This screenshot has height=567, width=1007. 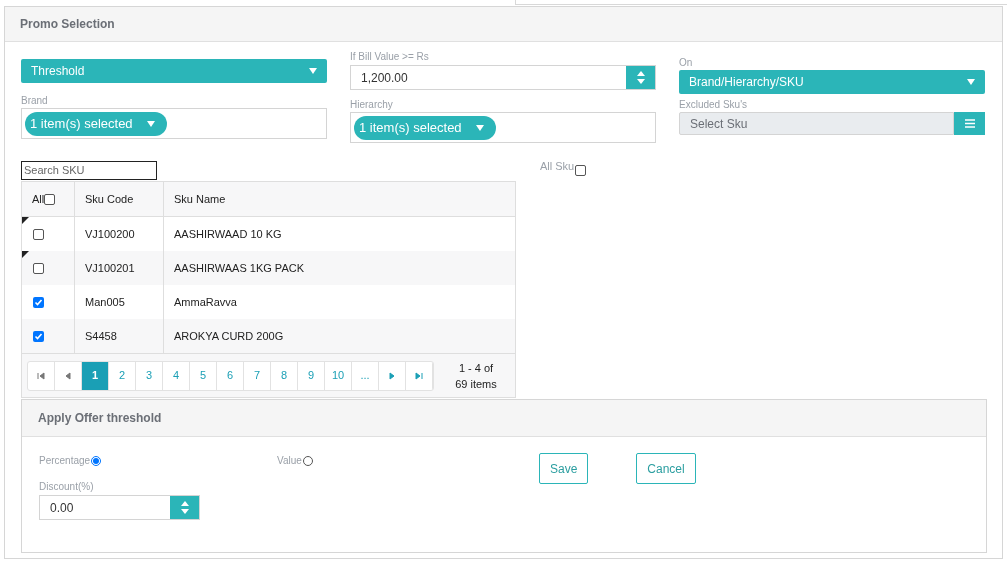 I want to click on field-label: Hierarchy, so click(x=372, y=105).